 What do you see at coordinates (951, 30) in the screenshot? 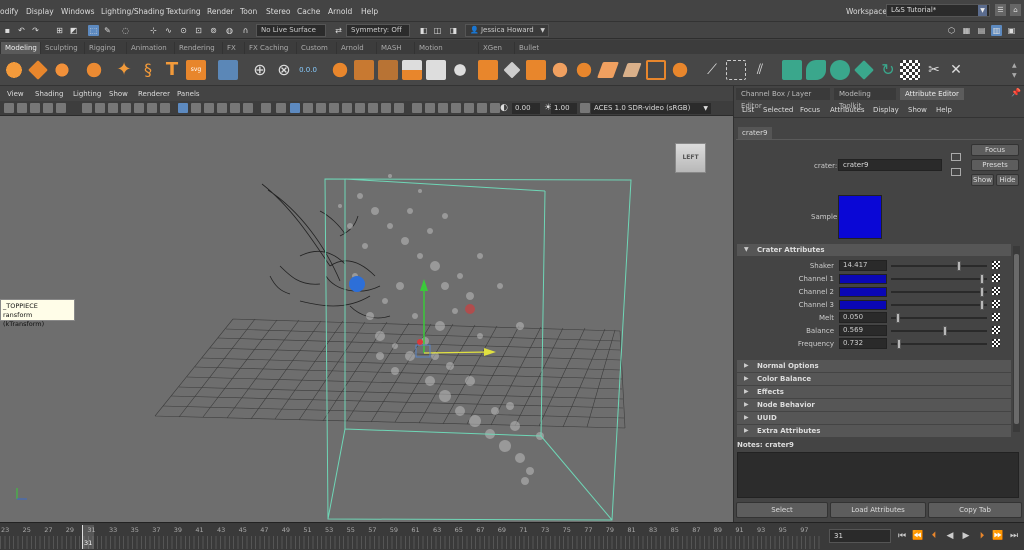
I see `modeling-toolkit-icon: ⬡` at bounding box center [951, 30].